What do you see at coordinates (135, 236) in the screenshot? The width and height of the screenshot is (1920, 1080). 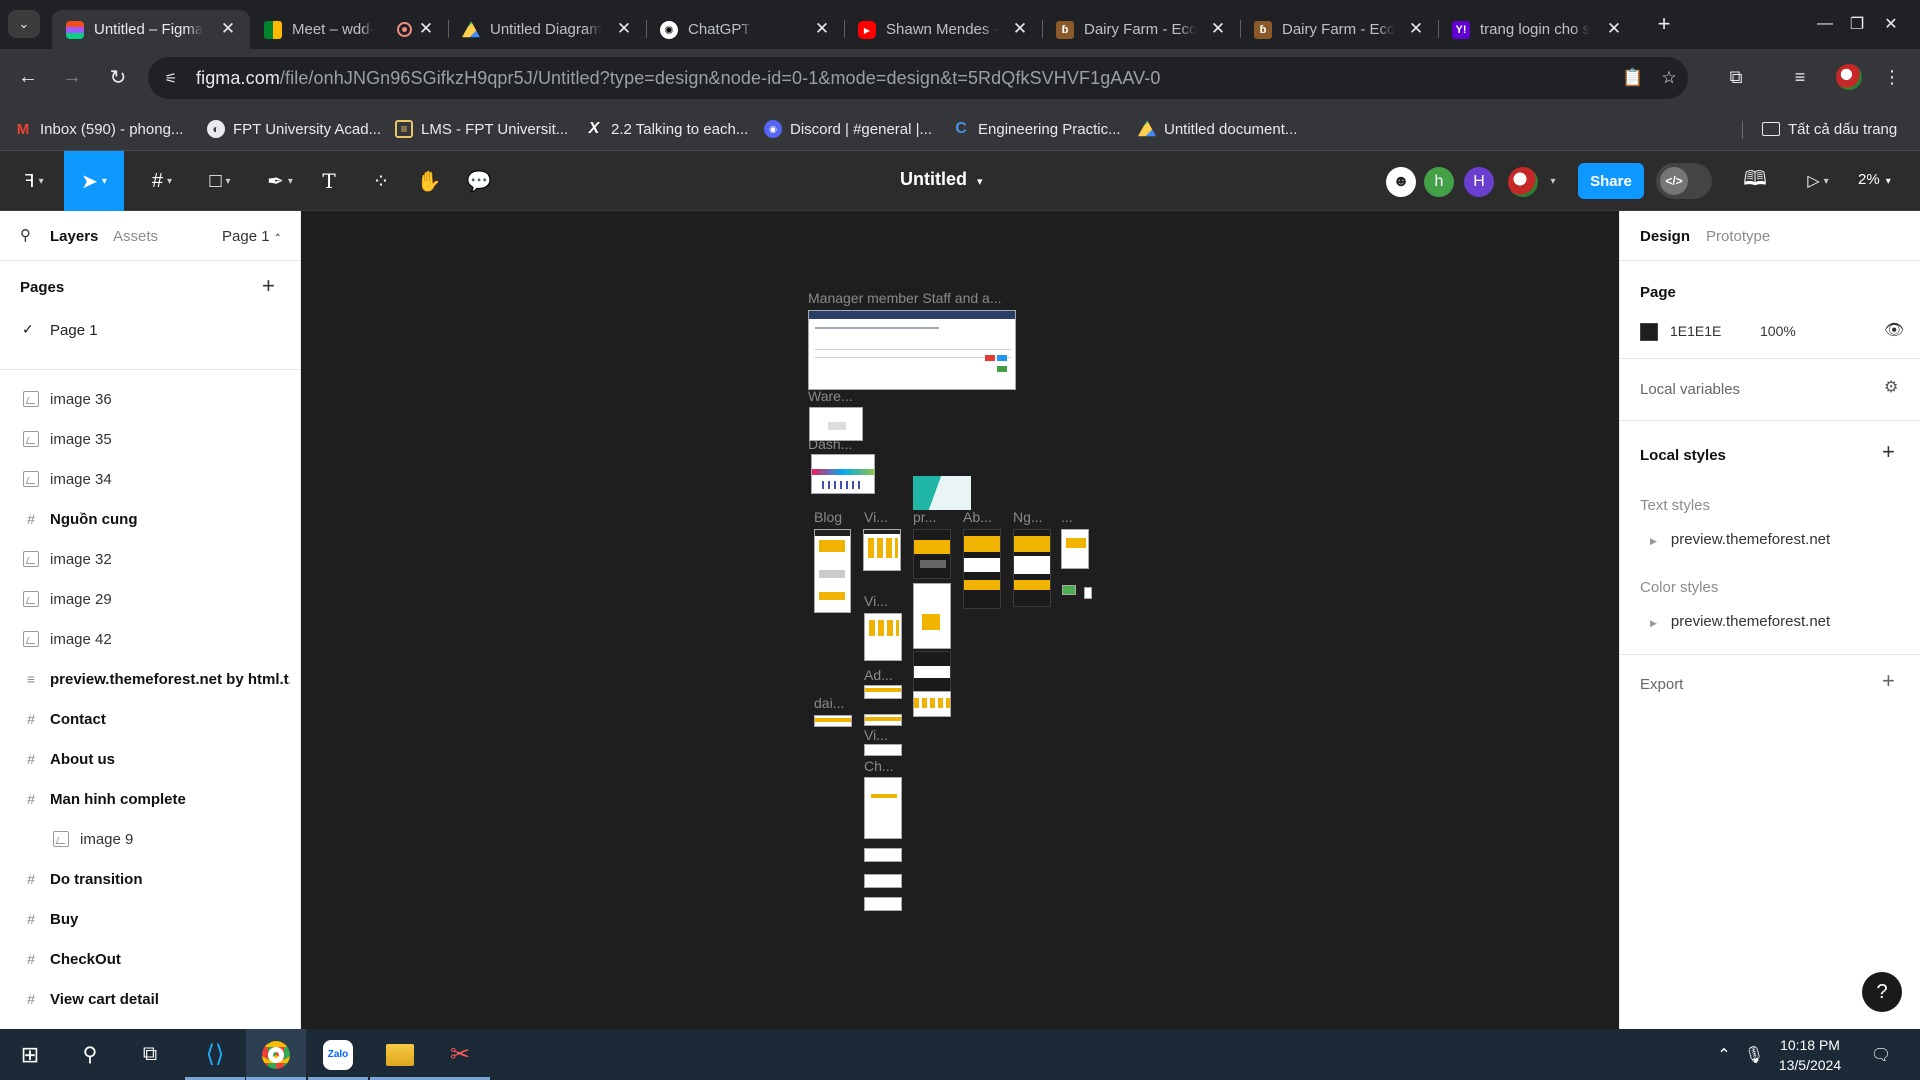 I see `tab-assets: Assets` at bounding box center [135, 236].